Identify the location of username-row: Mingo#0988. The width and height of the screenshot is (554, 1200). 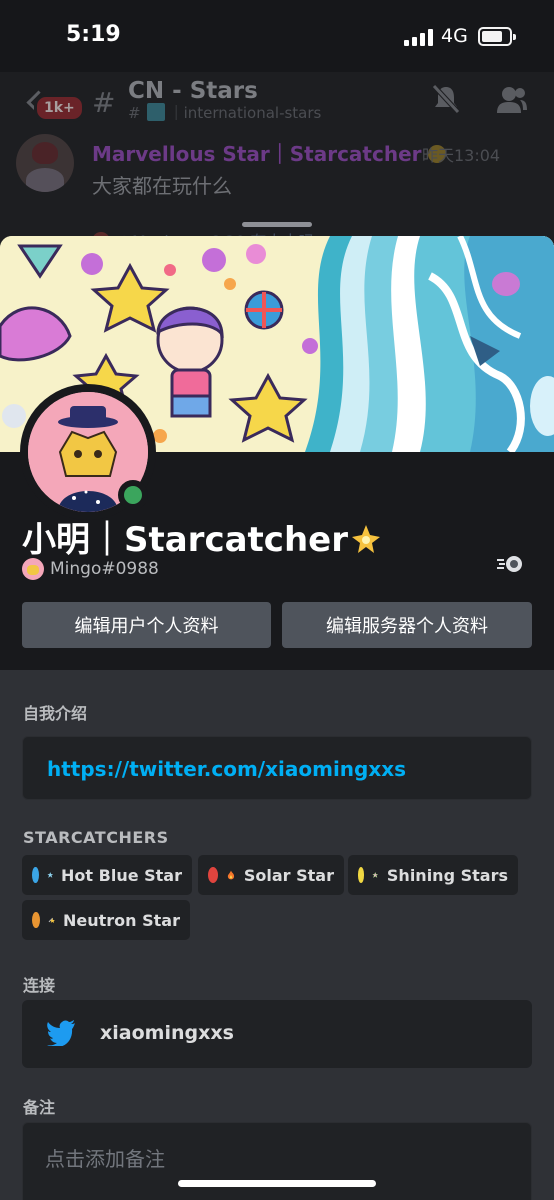
(90, 569).